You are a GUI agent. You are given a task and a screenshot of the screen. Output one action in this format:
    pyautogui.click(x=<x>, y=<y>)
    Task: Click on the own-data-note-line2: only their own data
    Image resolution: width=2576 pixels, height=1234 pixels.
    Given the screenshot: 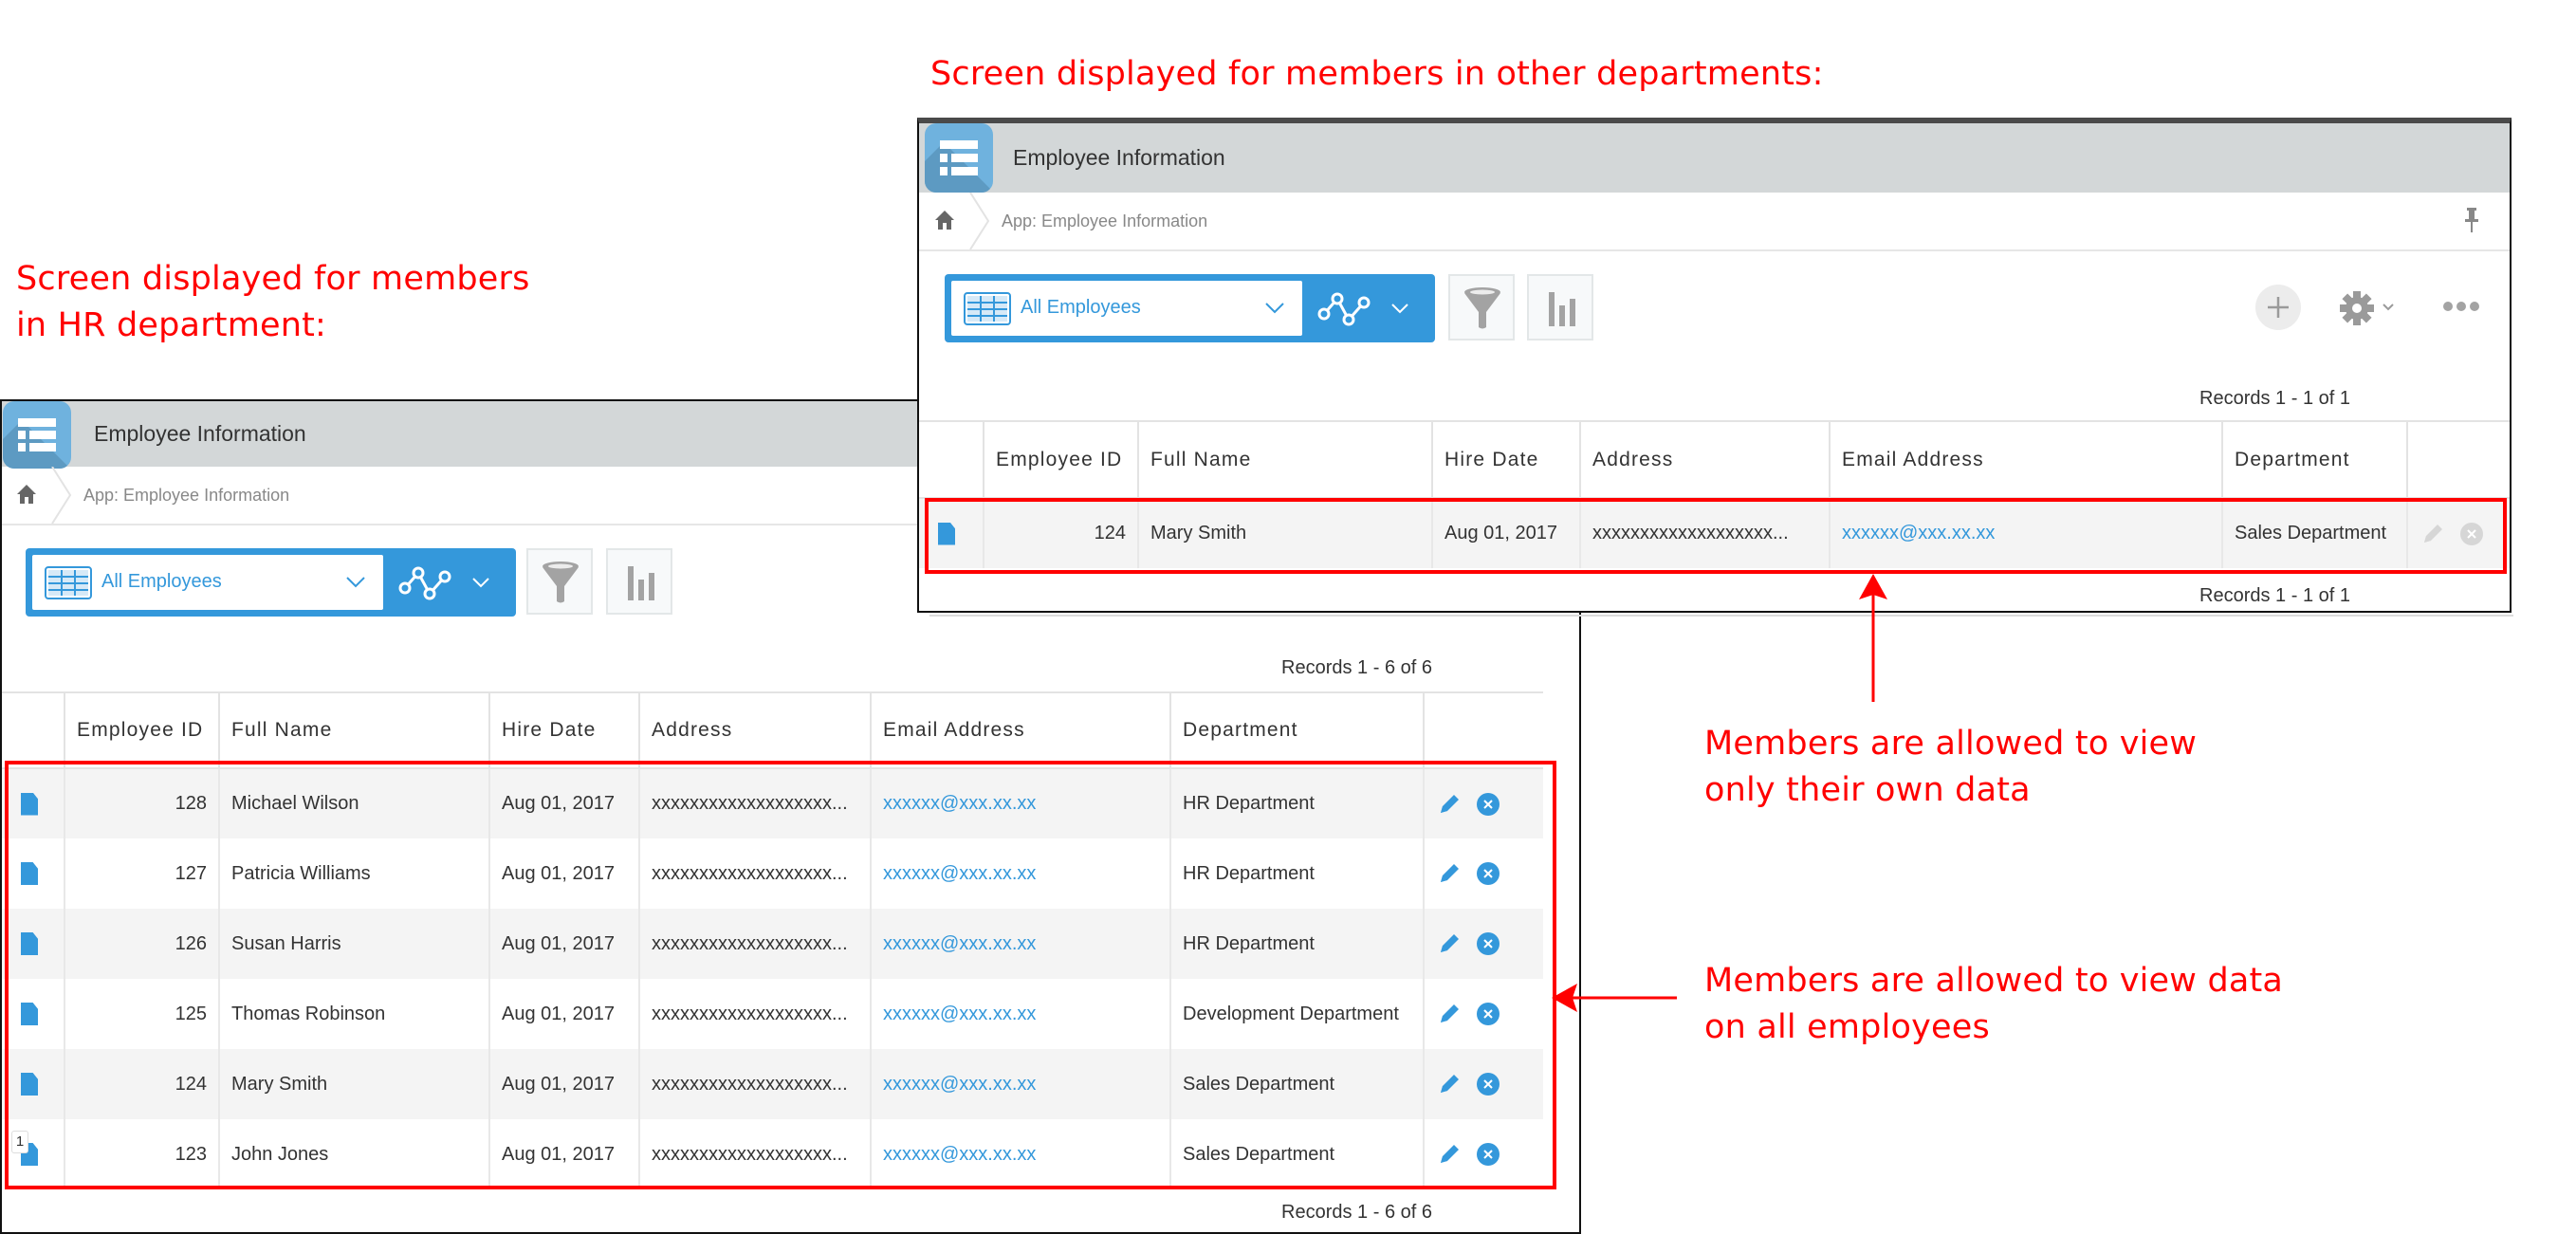 What is the action you would take?
    pyautogui.click(x=1867, y=790)
    